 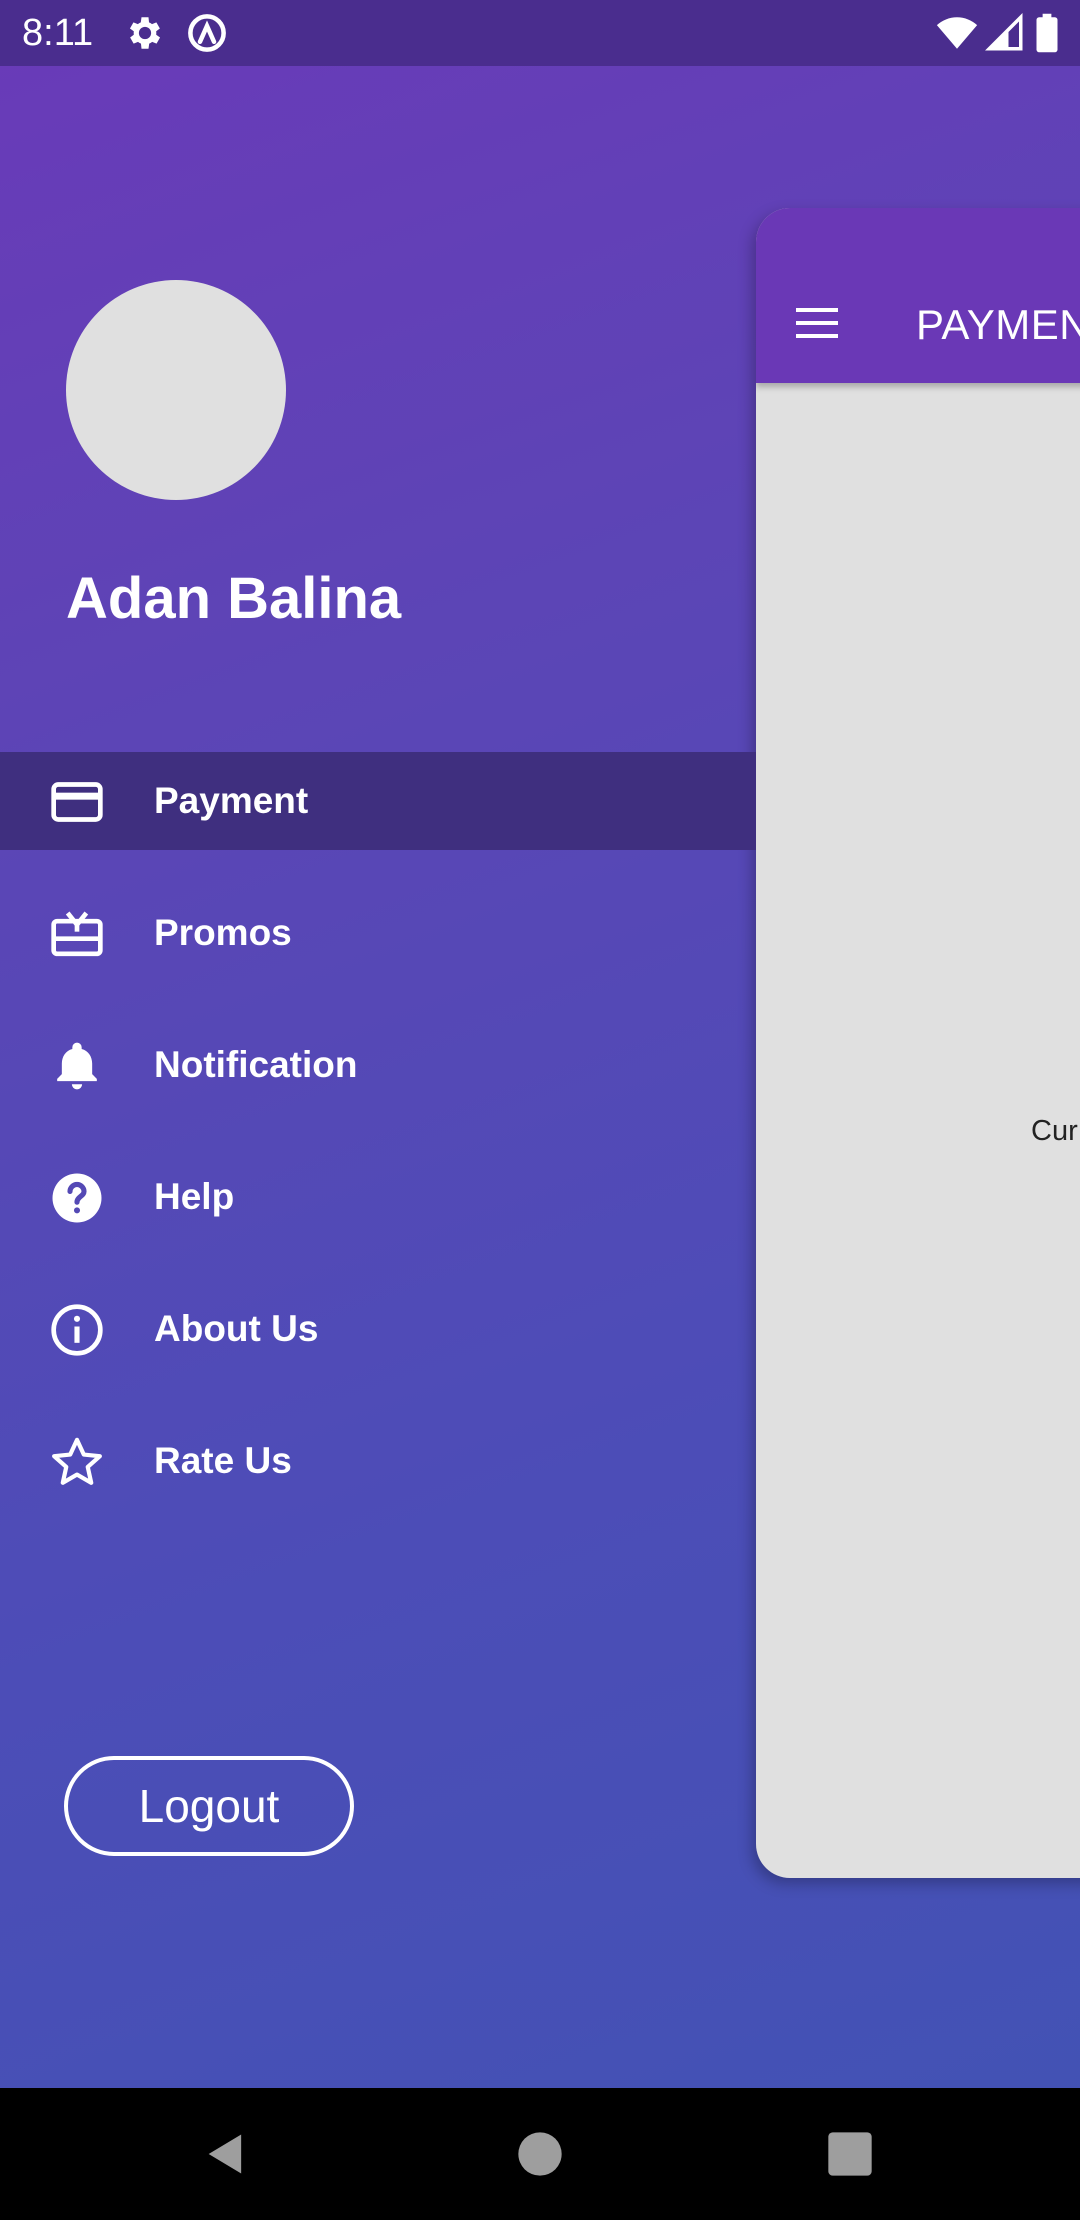 What do you see at coordinates (1054, 1131) in the screenshot?
I see `main-body-text: Cur` at bounding box center [1054, 1131].